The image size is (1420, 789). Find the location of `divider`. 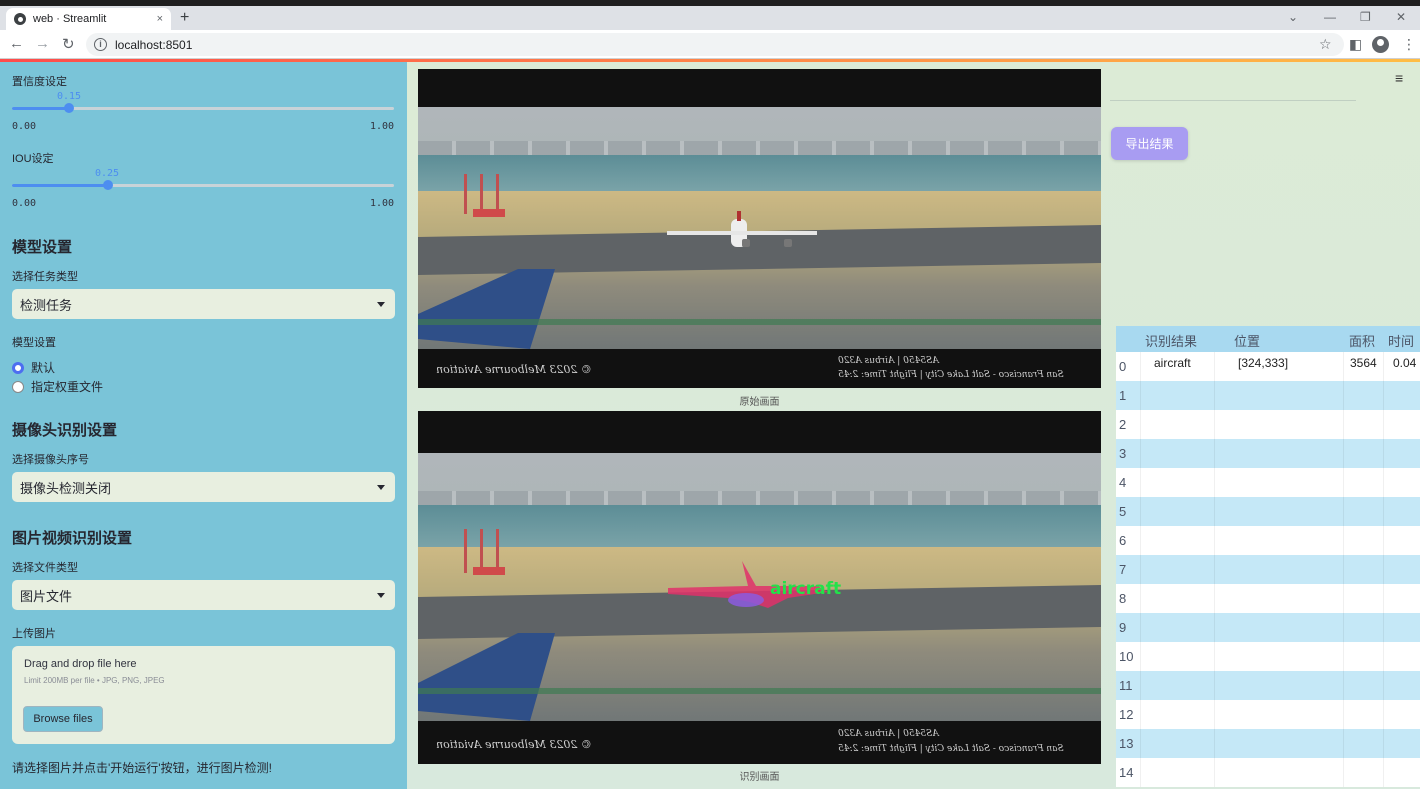

divider is located at coordinates (1233, 100).